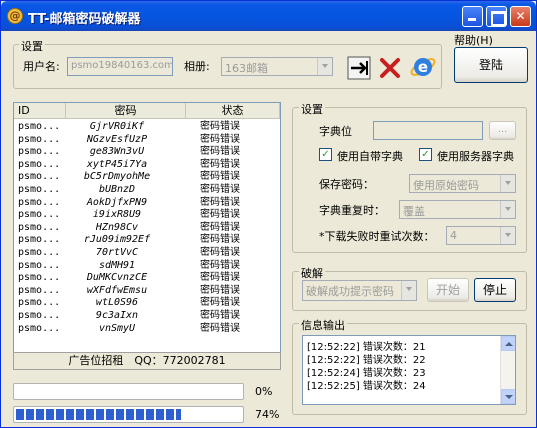 This screenshot has width=537, height=428. I want to click on list-header: ID 密码 状态, so click(147, 111).